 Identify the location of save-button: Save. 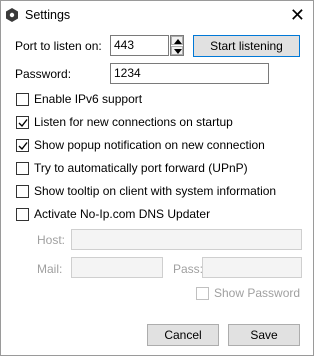
(264, 335).